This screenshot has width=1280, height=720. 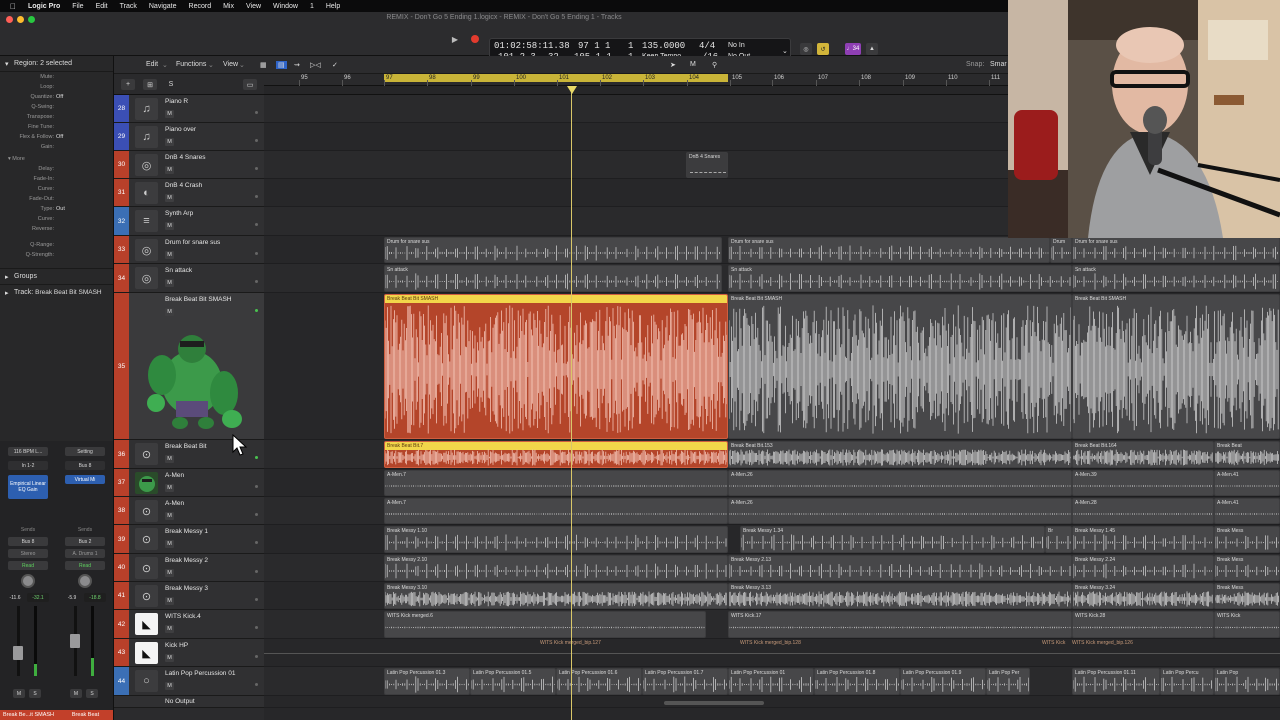 I want to click on collapse-icon: ▭, so click(x=250, y=84).